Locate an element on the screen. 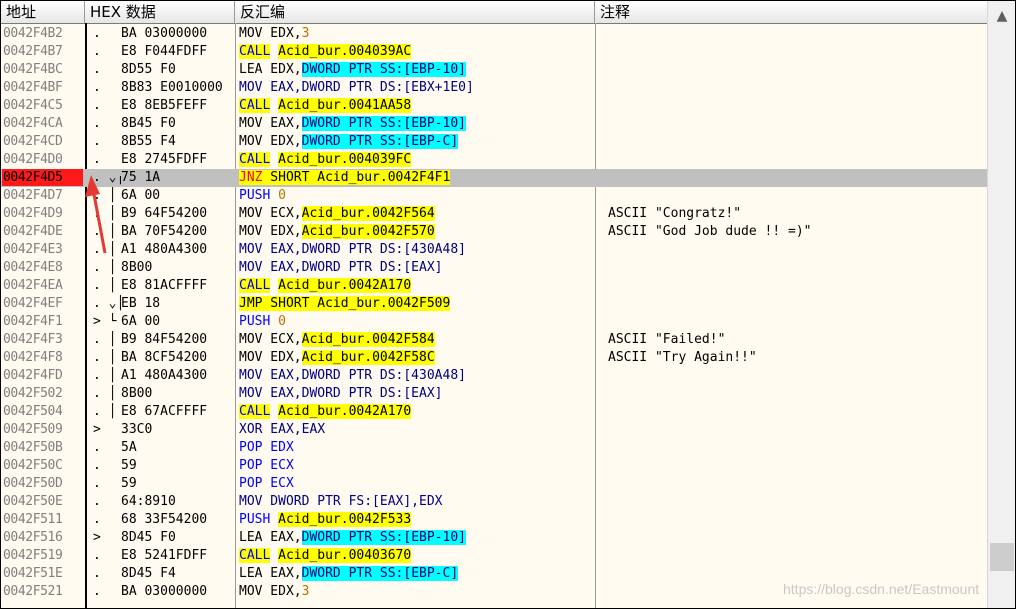  header-disassembly: 反汇编 is located at coordinates (415, 12).